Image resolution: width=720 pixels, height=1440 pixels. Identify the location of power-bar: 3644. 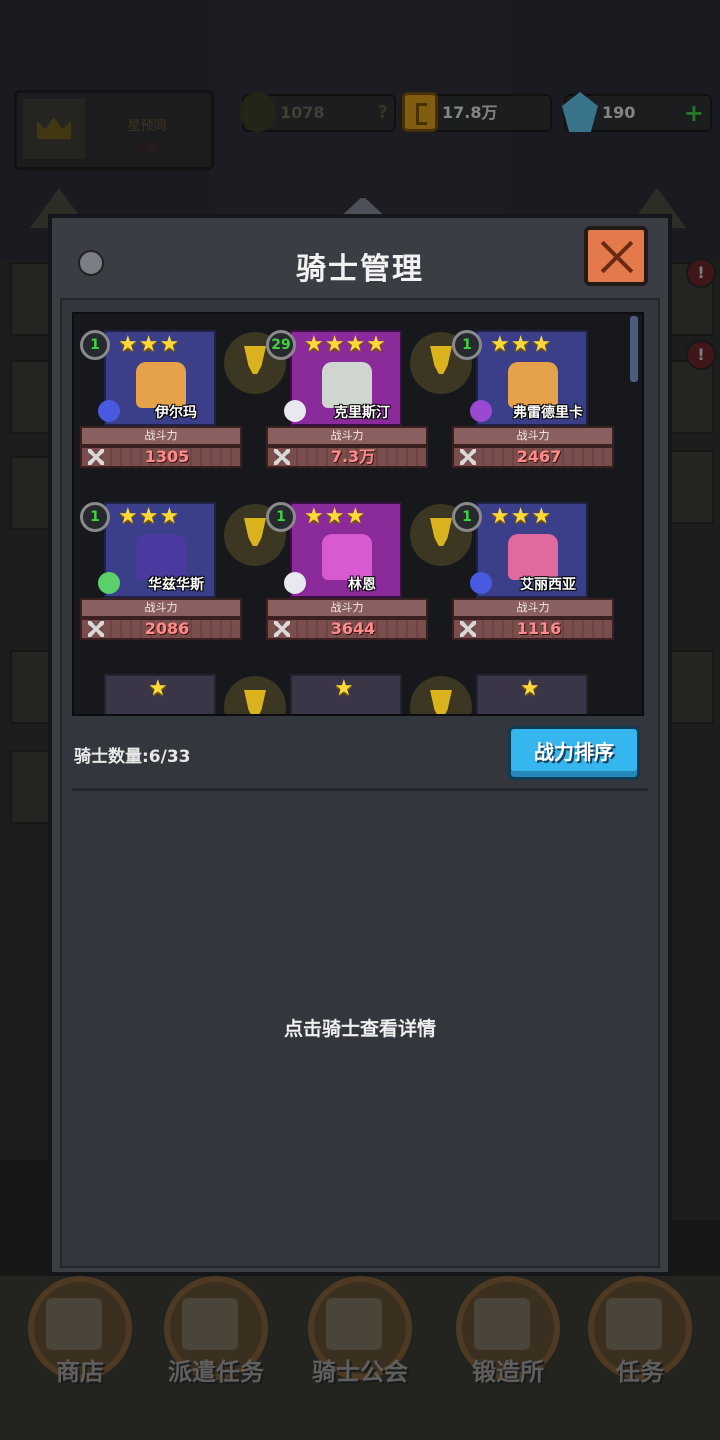
(347, 629).